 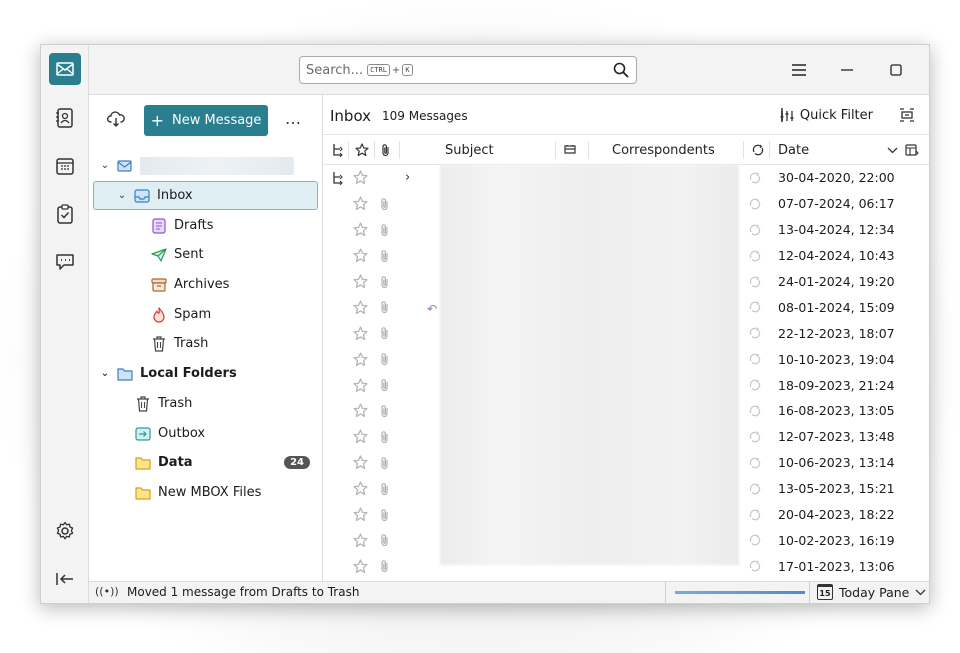 What do you see at coordinates (205, 225) in the screenshot?
I see `folder-drafts: Drafts` at bounding box center [205, 225].